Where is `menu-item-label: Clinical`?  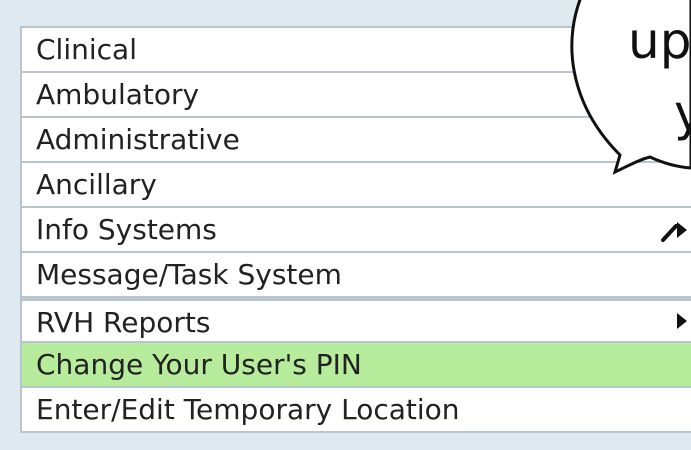
menu-item-label: Clinical is located at coordinates (86, 49).